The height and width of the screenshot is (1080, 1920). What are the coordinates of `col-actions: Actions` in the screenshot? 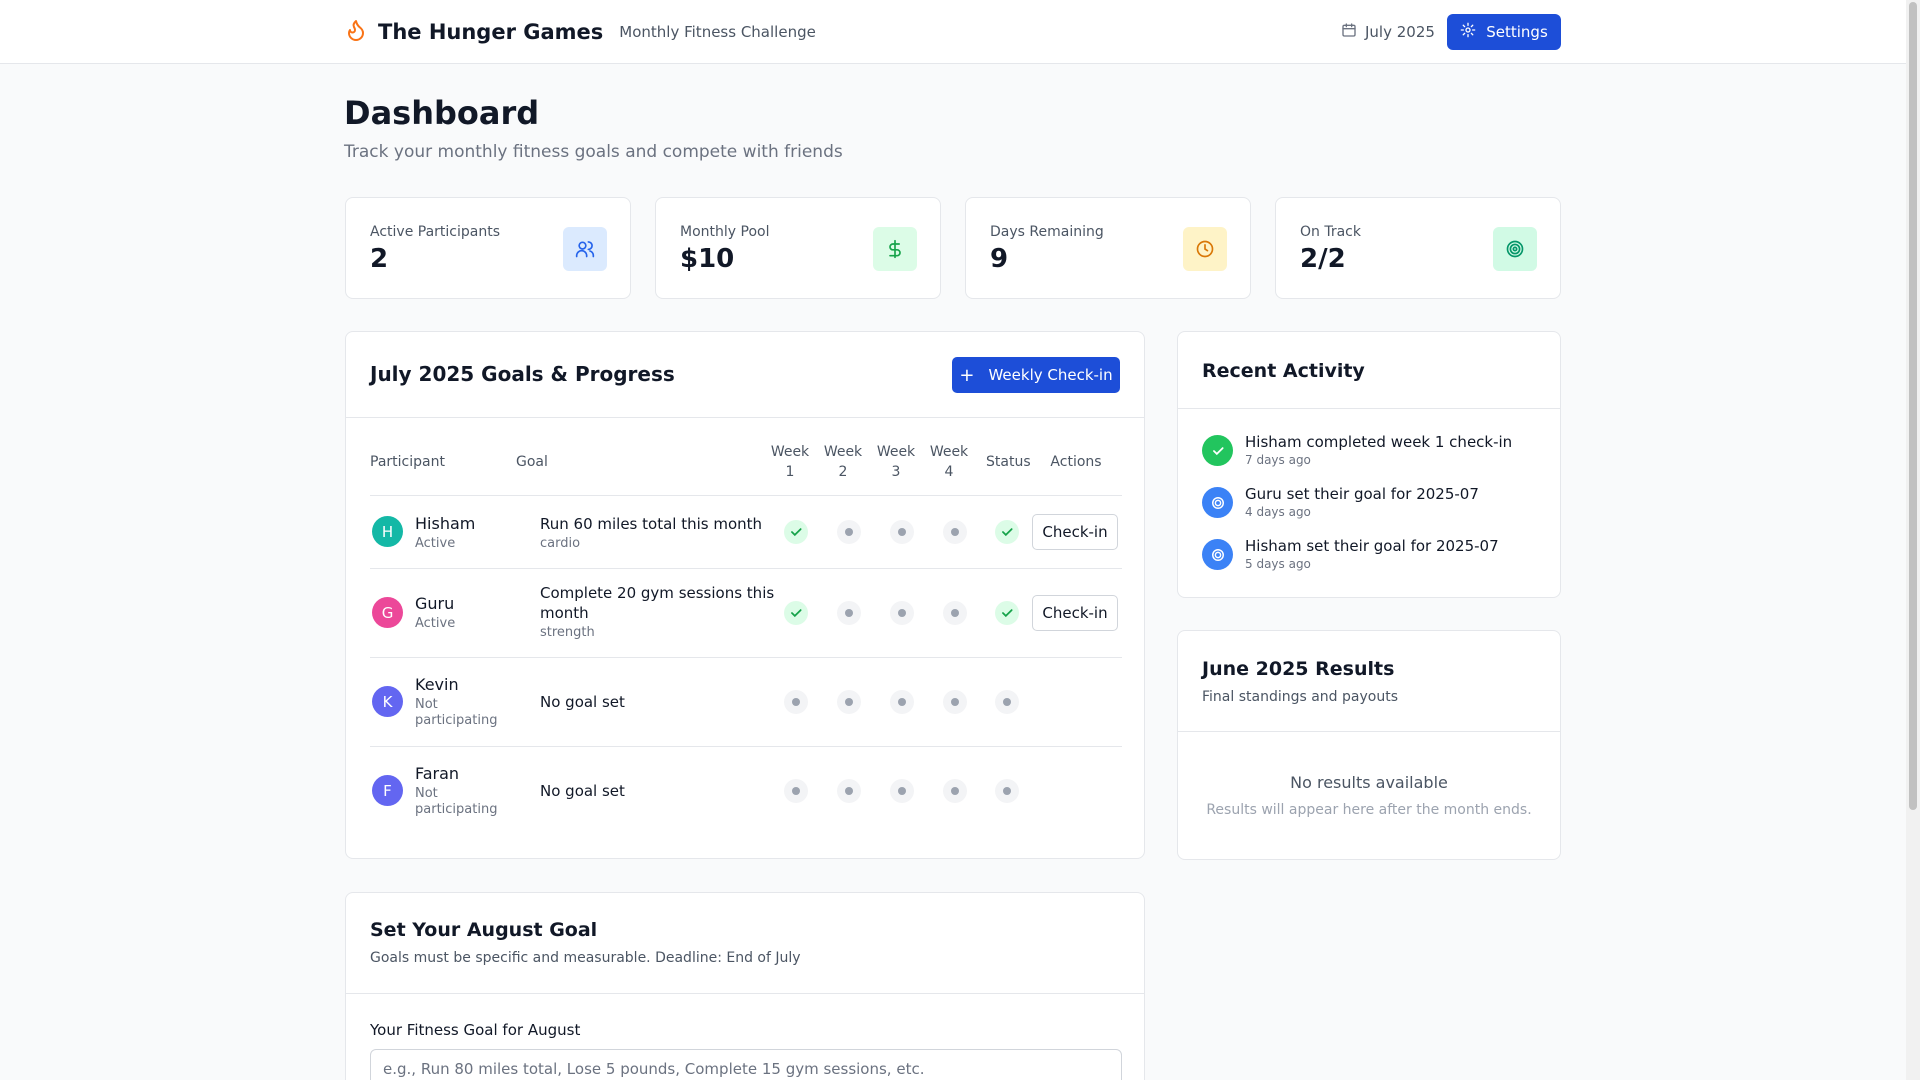 It's located at (1076, 462).